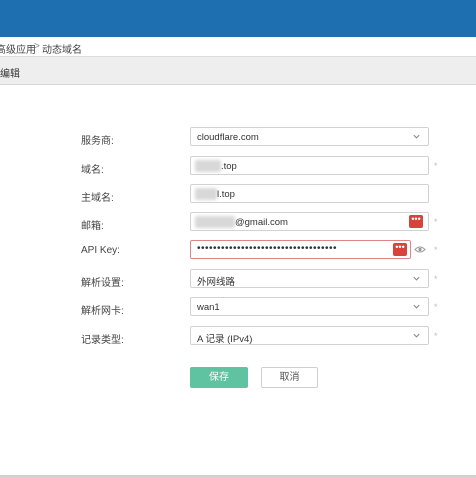 The width and height of the screenshot is (476, 477). Describe the element at coordinates (97, 198) in the screenshot. I see `main-domain-label: 主域名:` at that location.